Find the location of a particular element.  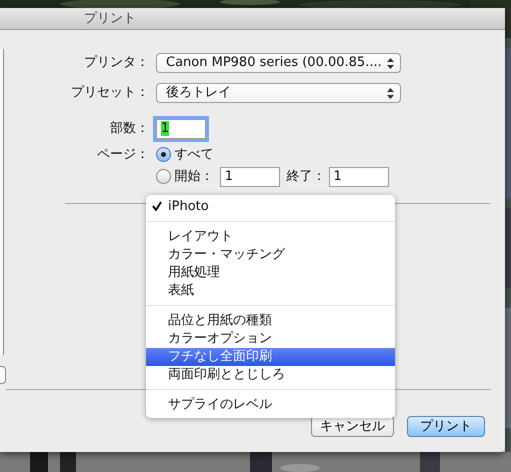

printer-label: プリンタ： is located at coordinates (116, 63).